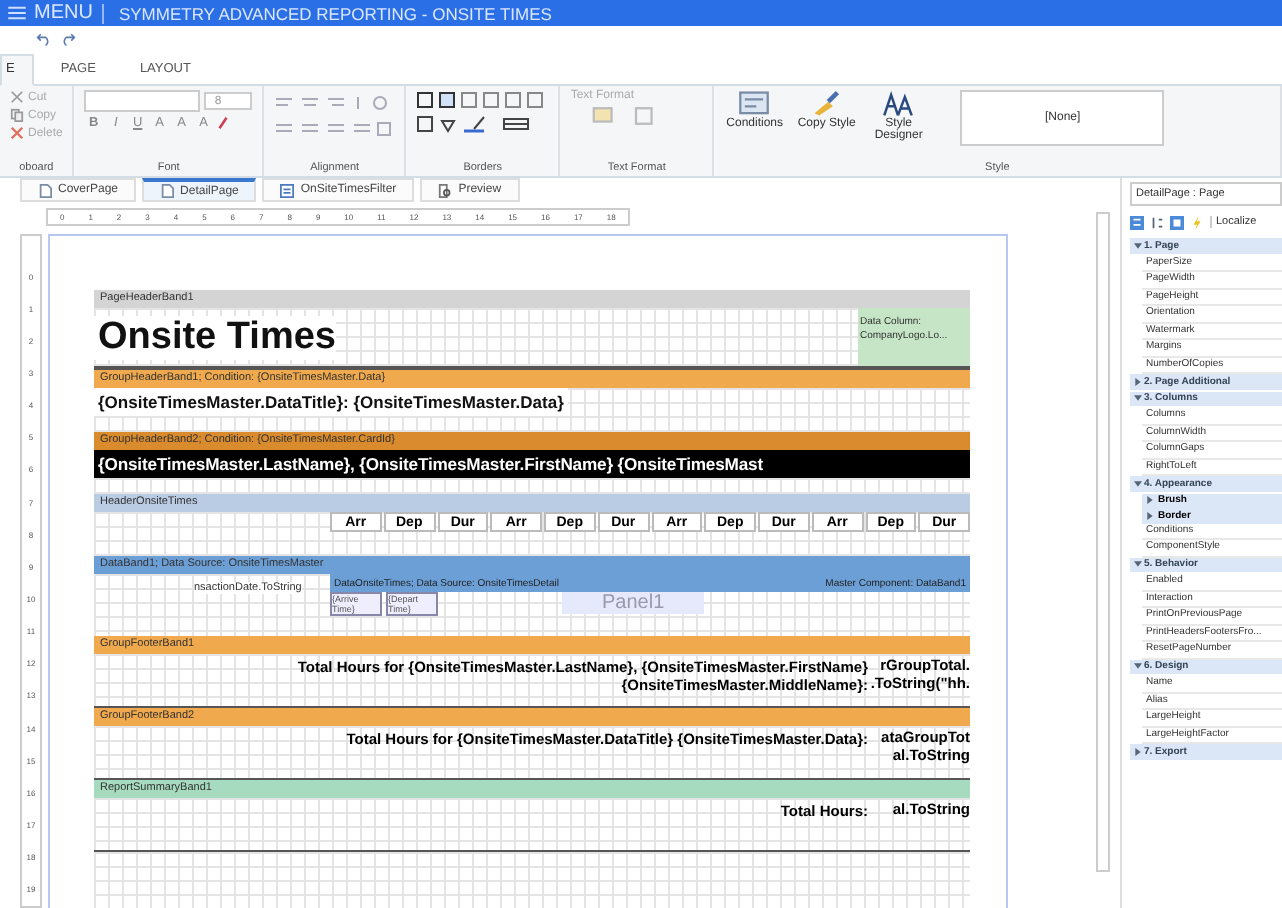 The height and width of the screenshot is (908, 1282). I want to click on menu-label: MENU, so click(69, 13).